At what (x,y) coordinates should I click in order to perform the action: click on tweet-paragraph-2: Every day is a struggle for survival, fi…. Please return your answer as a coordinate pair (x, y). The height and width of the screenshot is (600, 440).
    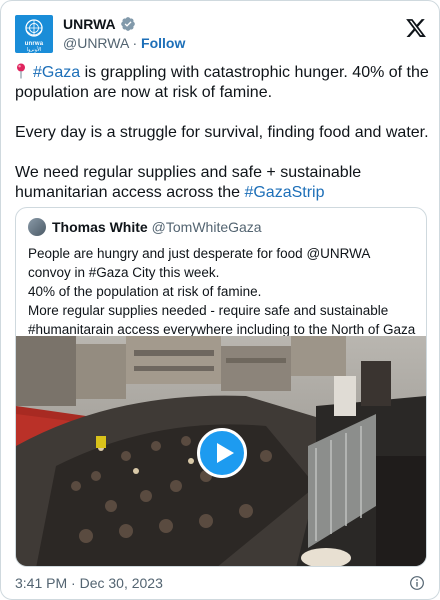
    Looking at the image, I should click on (222, 132).